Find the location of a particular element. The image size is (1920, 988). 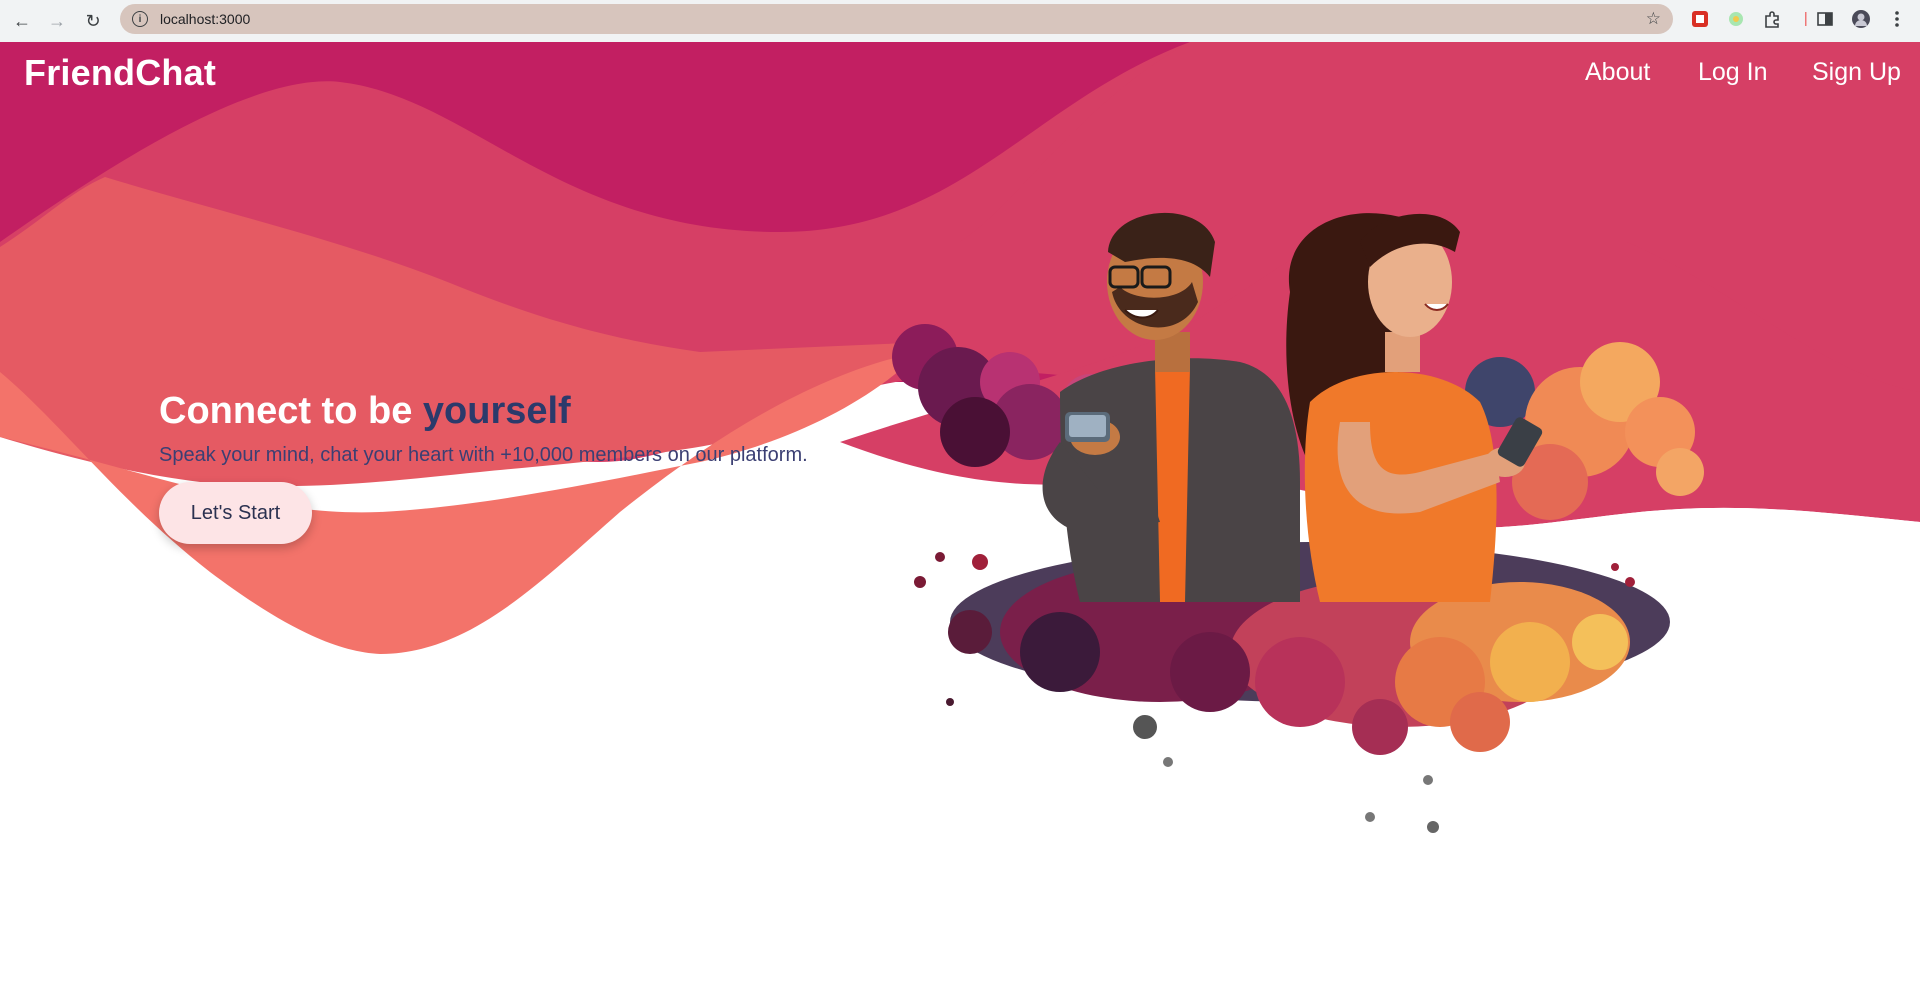

nav-link-login: Log In is located at coordinates (1733, 72).